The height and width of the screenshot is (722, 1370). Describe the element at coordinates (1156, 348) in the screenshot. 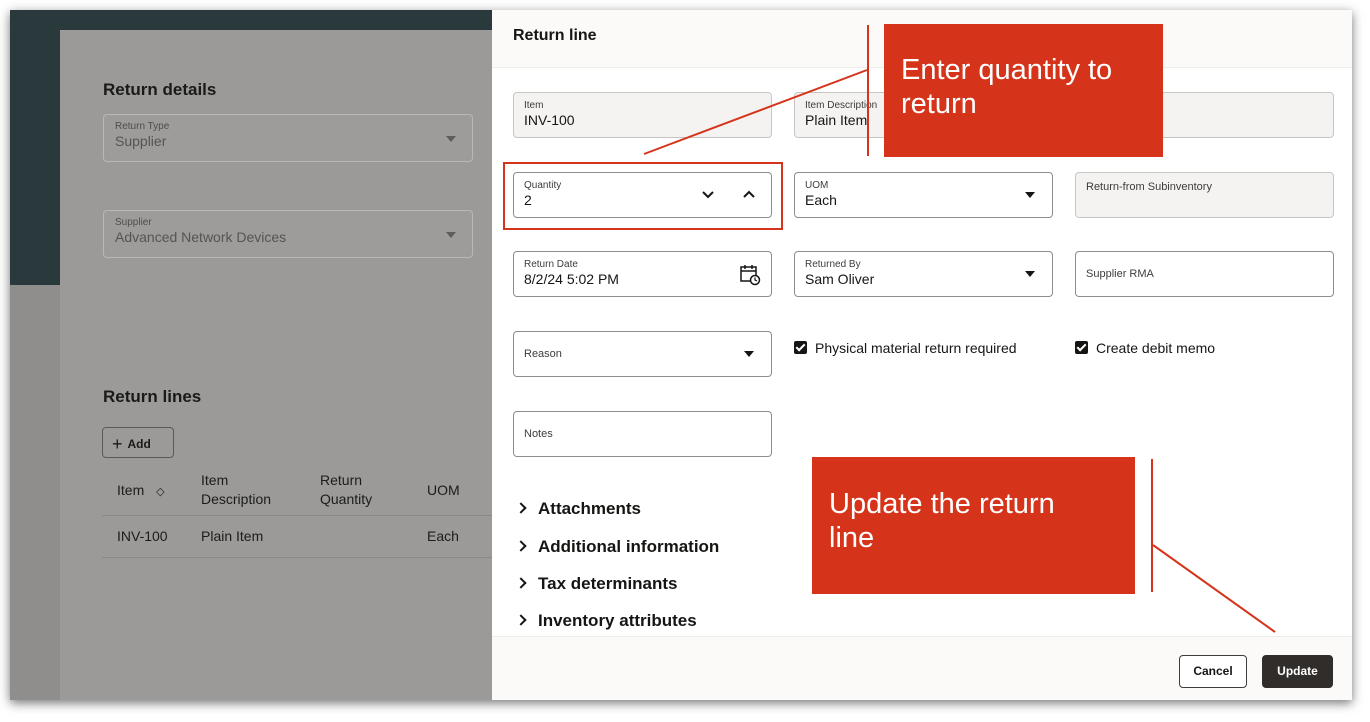

I see `create-debit-memo-label: Create debit memo` at that location.